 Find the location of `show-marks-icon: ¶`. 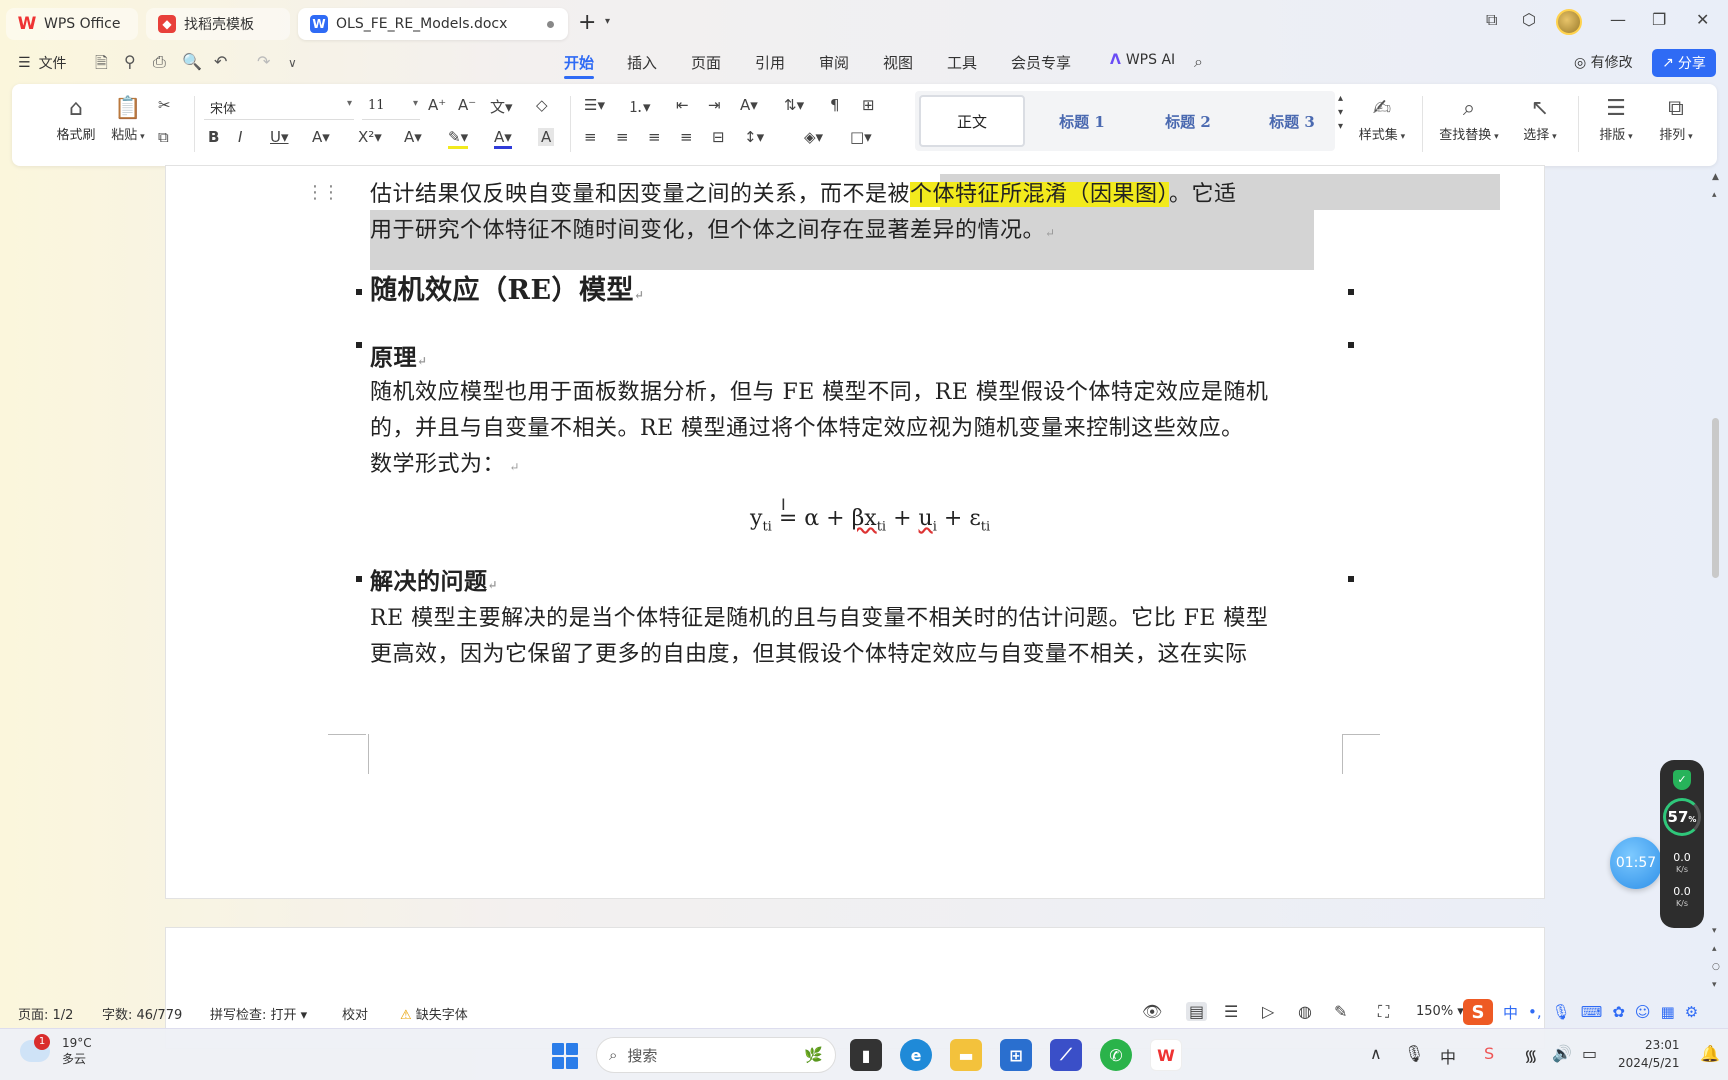

show-marks-icon: ¶ is located at coordinates (835, 105).